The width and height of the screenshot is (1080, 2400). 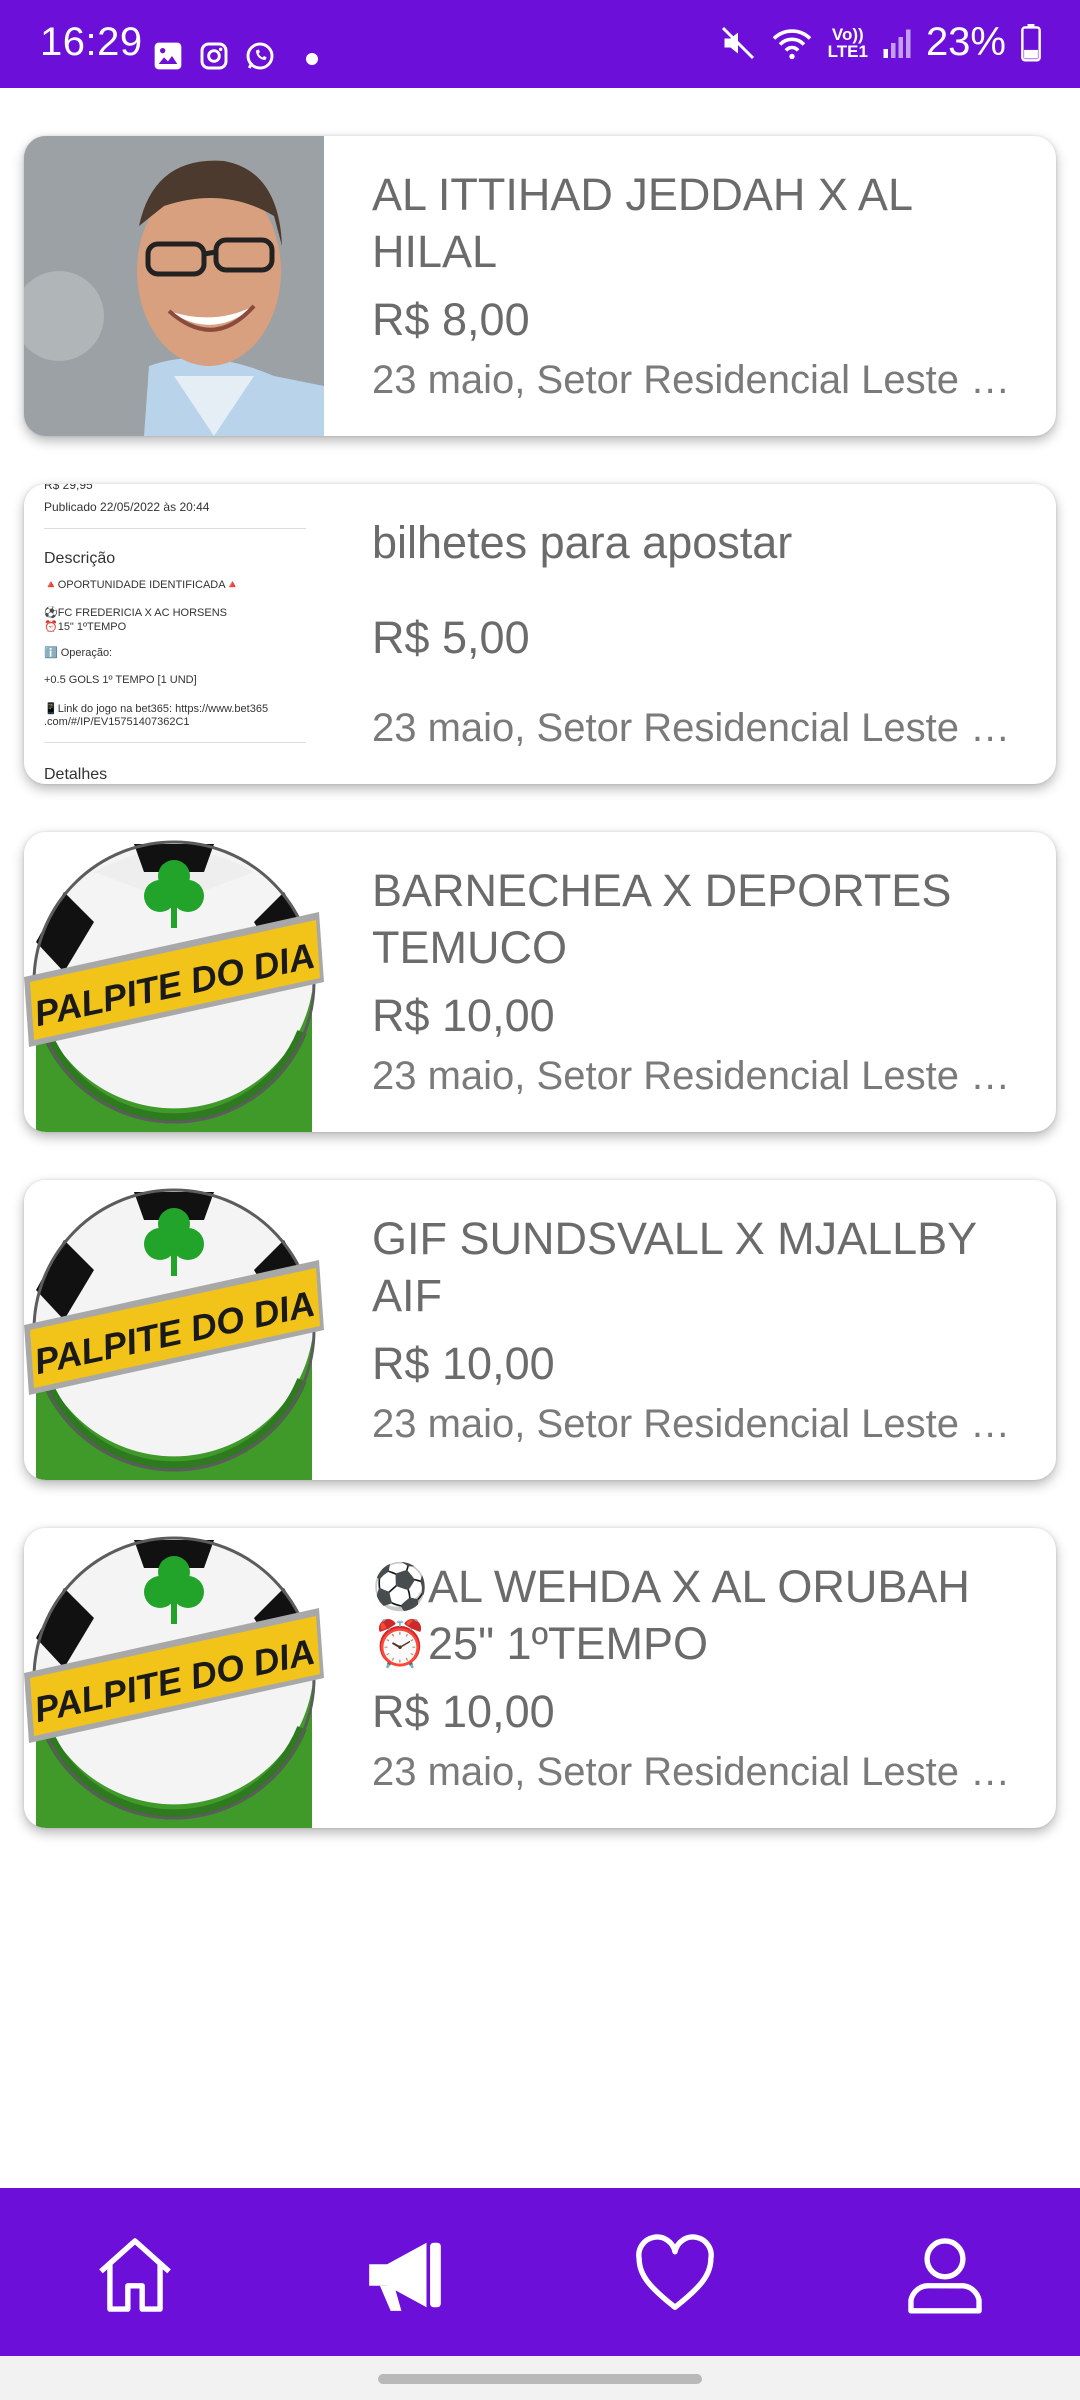 What do you see at coordinates (674, 1267) in the screenshot?
I see `listing-title: GIF SUNDSVALL X MJALLBY AIF` at bounding box center [674, 1267].